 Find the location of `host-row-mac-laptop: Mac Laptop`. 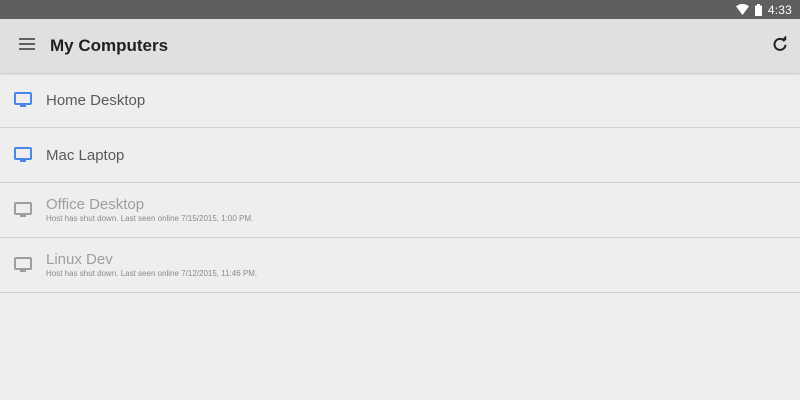

host-row-mac-laptop: Mac Laptop is located at coordinates (400, 155).